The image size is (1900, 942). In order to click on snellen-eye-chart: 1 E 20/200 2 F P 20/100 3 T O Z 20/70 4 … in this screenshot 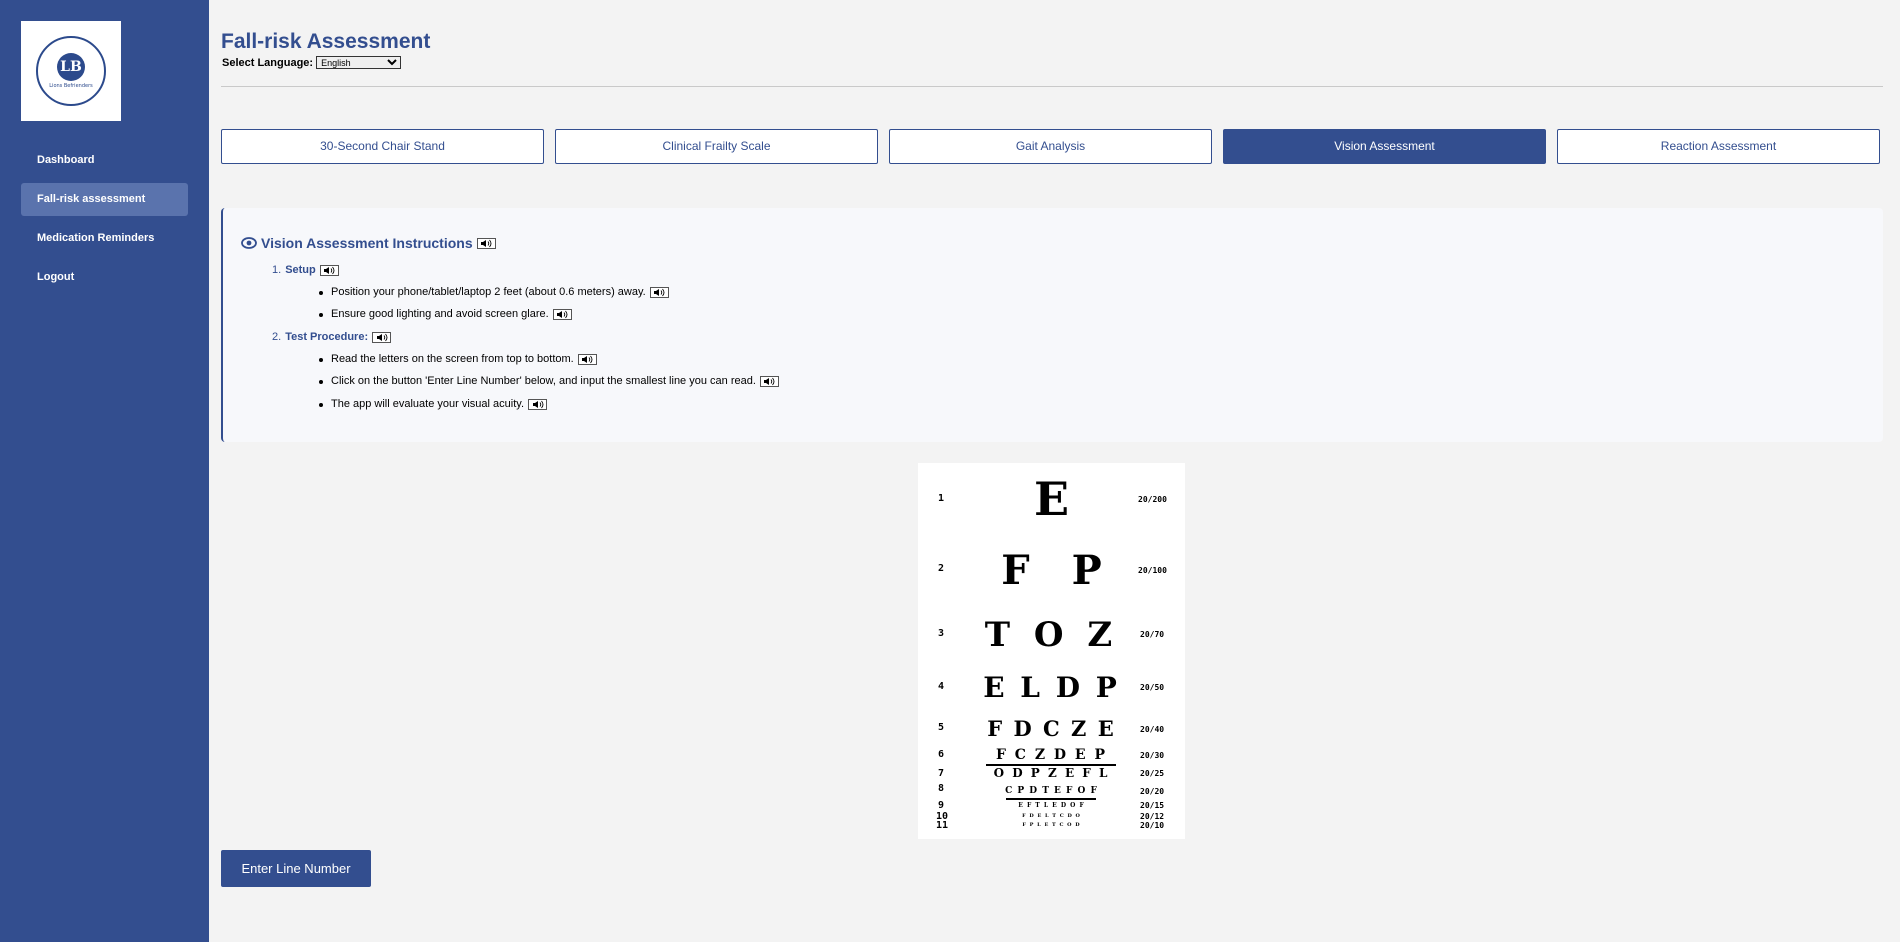, I will do `click(1051, 651)`.